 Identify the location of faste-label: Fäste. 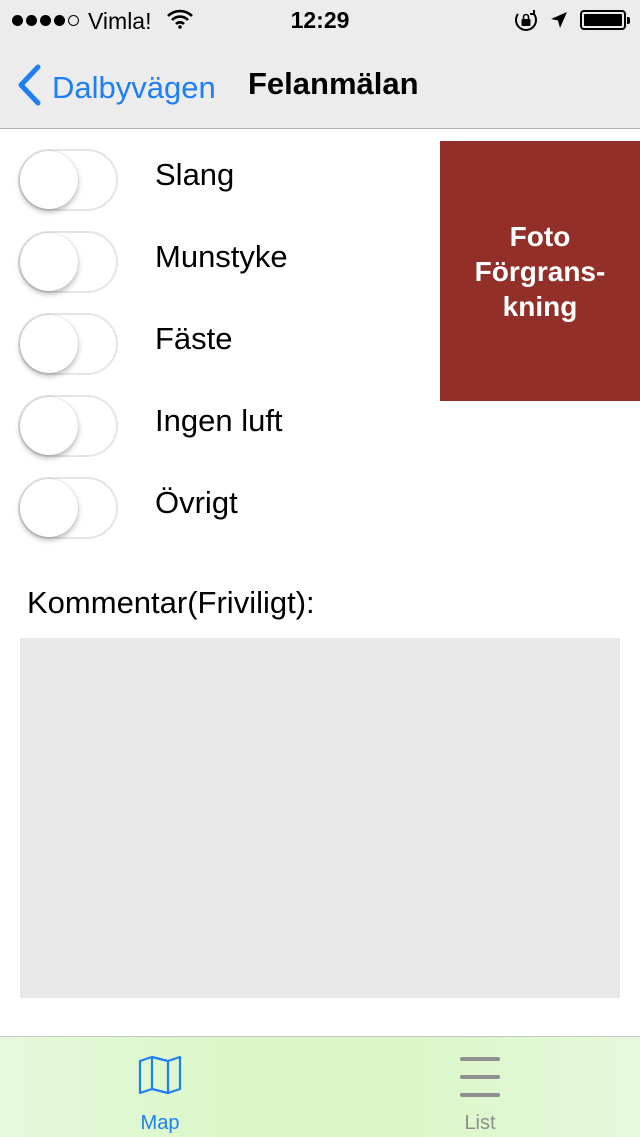
(194, 338).